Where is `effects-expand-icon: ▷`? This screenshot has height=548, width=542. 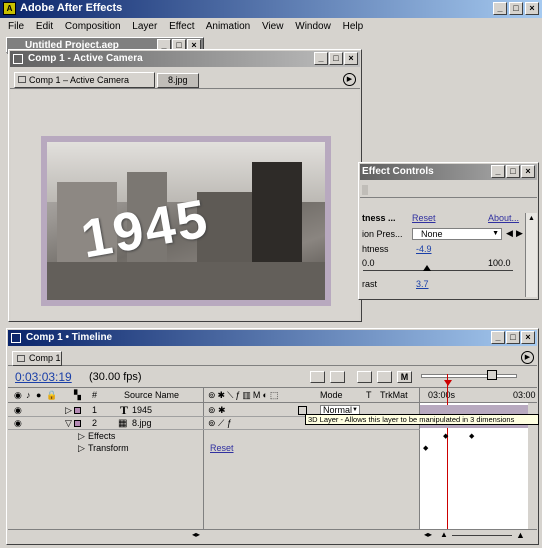 effects-expand-icon: ▷ is located at coordinates (81, 436).